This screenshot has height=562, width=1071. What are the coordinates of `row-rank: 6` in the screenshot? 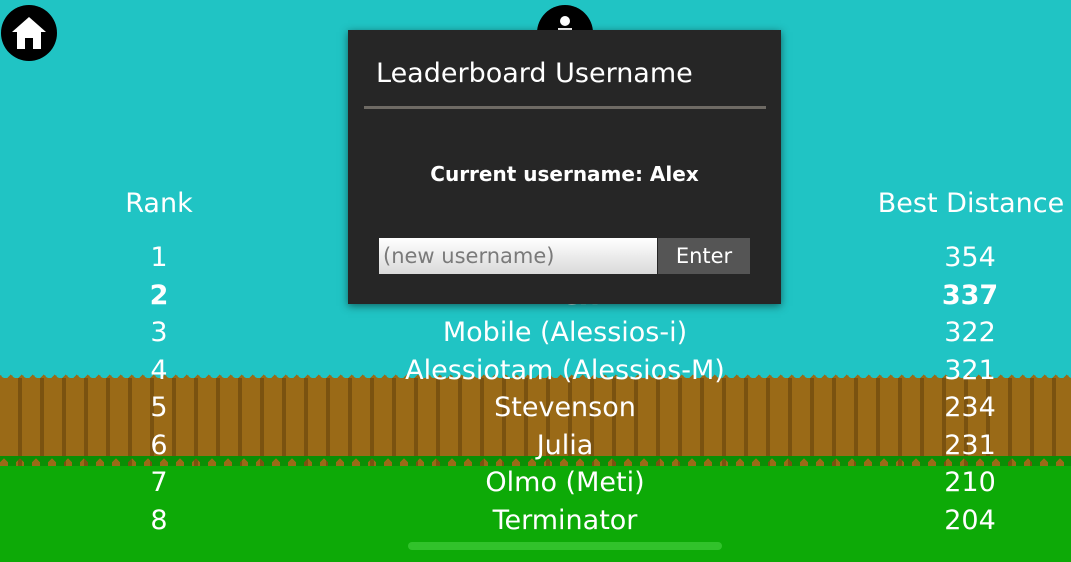 It's located at (159, 445).